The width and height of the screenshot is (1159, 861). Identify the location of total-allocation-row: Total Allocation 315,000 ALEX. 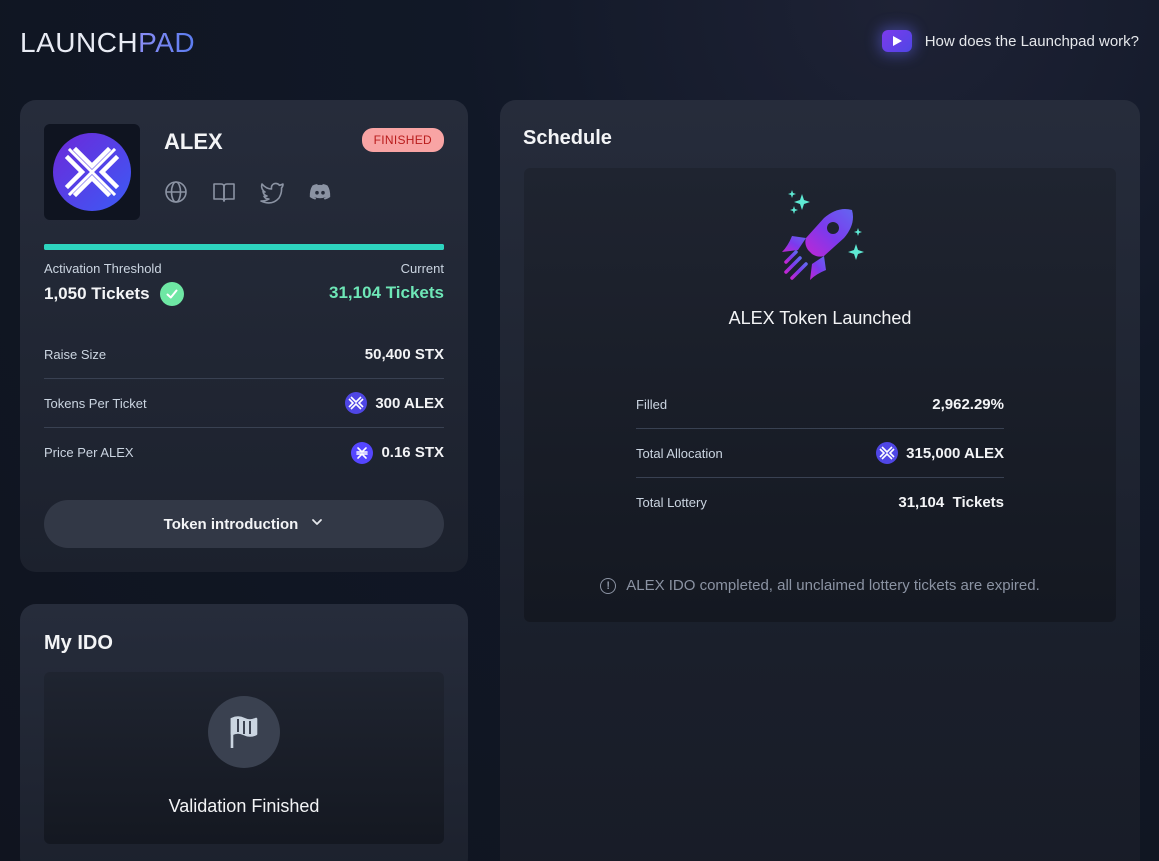
(820, 453).